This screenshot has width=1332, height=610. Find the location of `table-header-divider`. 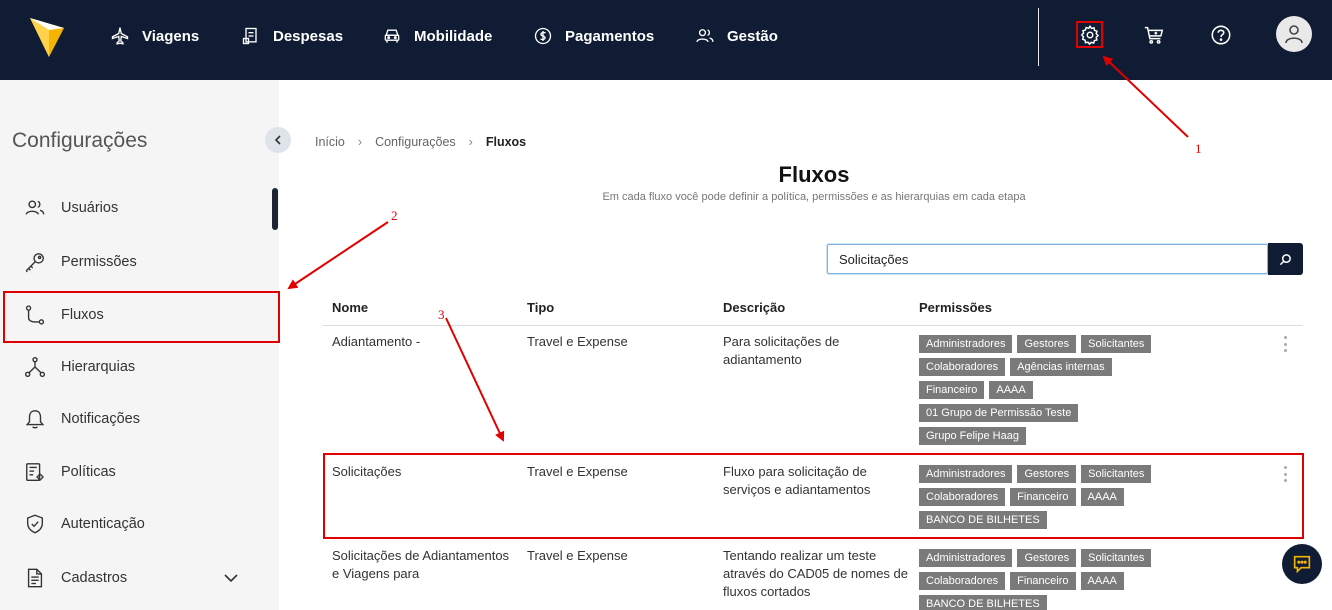

table-header-divider is located at coordinates (813, 325).